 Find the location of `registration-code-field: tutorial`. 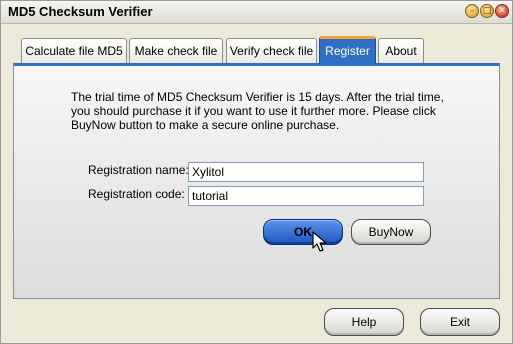

registration-code-field: tutorial is located at coordinates (306, 196).